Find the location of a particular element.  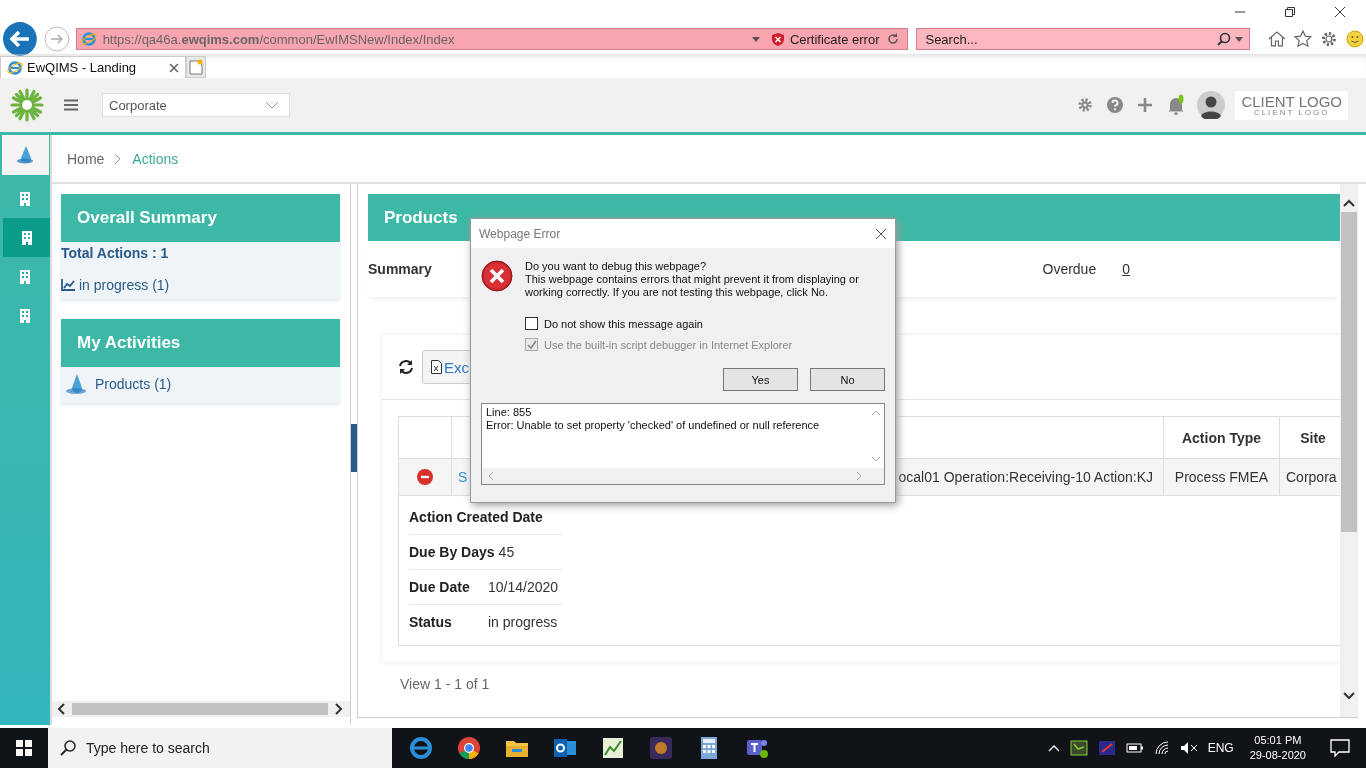

error-detail-line: Line: 855 is located at coordinates (509, 412).